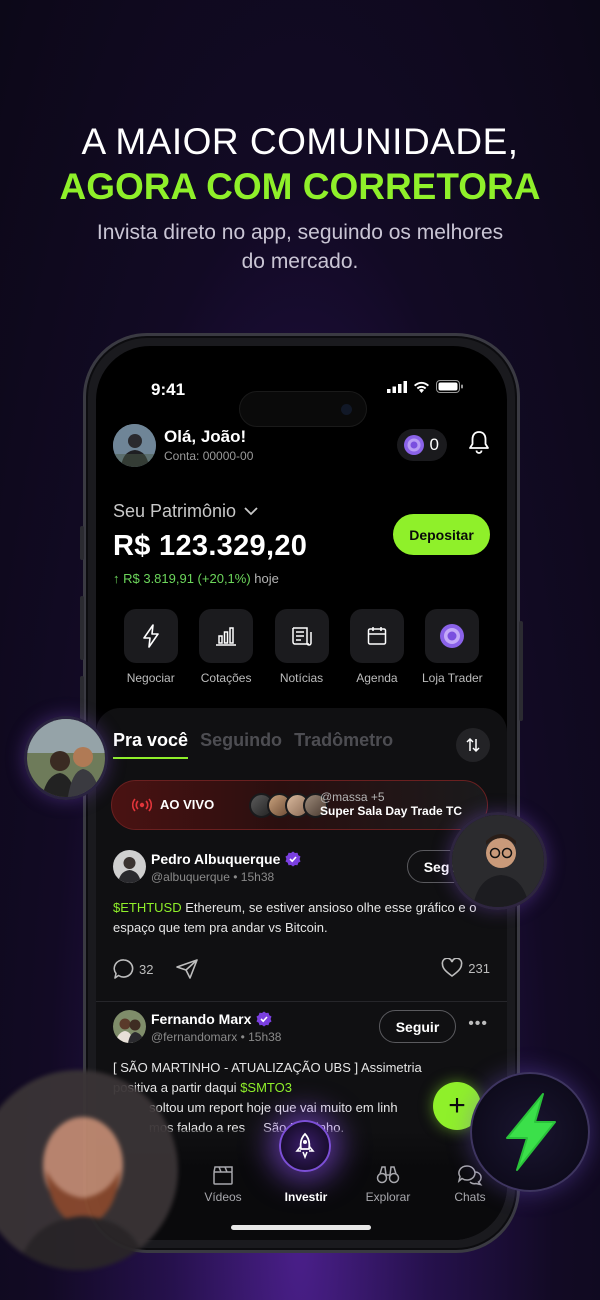  Describe the element at coordinates (123, 969) in the screenshot. I see `comment-icon` at that location.